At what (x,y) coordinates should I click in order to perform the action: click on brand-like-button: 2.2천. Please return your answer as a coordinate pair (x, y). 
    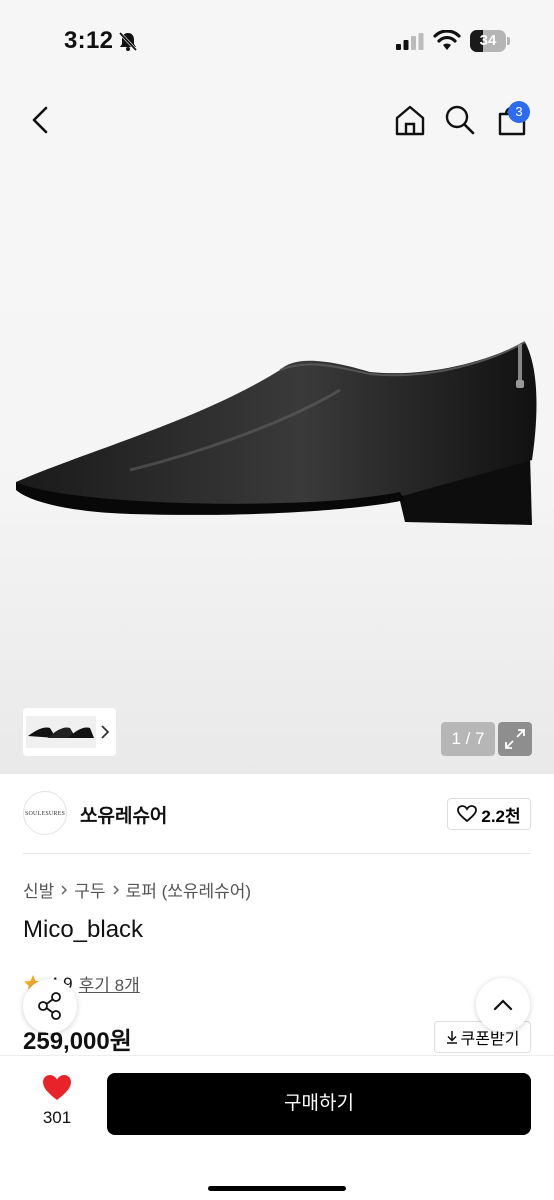
    Looking at the image, I should click on (489, 814).